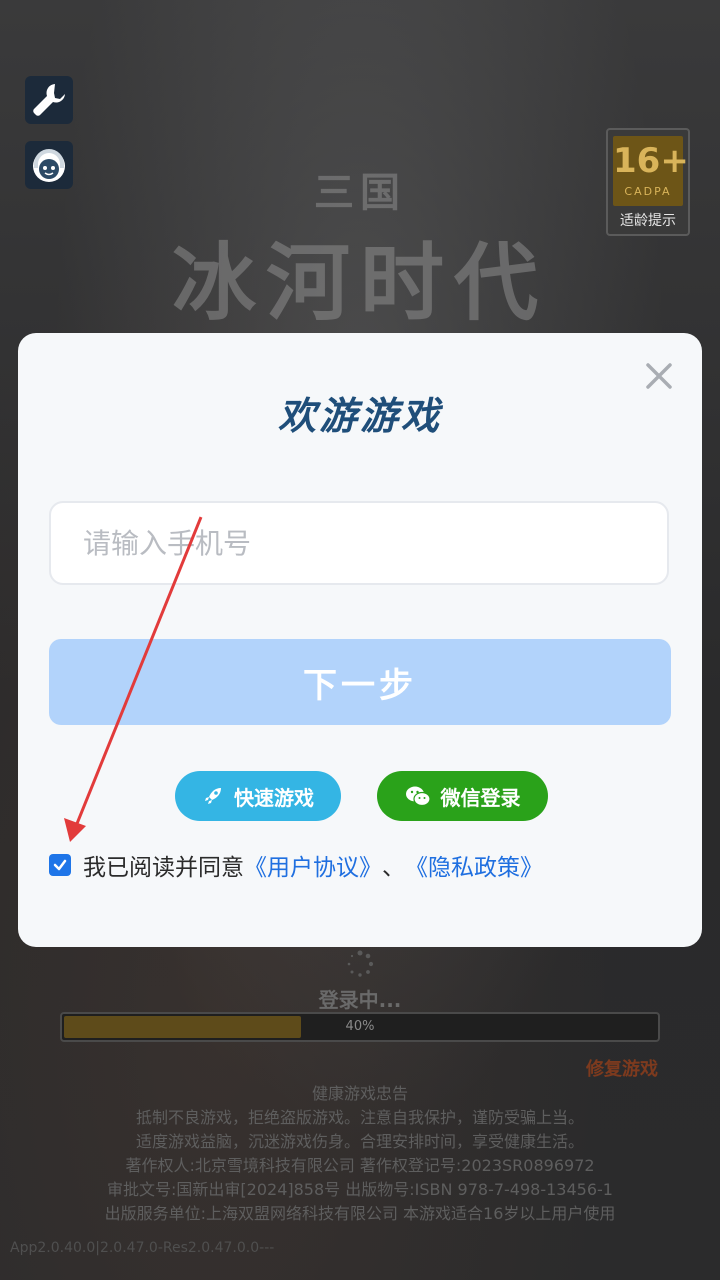 The image size is (720, 1280). What do you see at coordinates (360, 963) in the screenshot?
I see `loading-spinner-icon` at bounding box center [360, 963].